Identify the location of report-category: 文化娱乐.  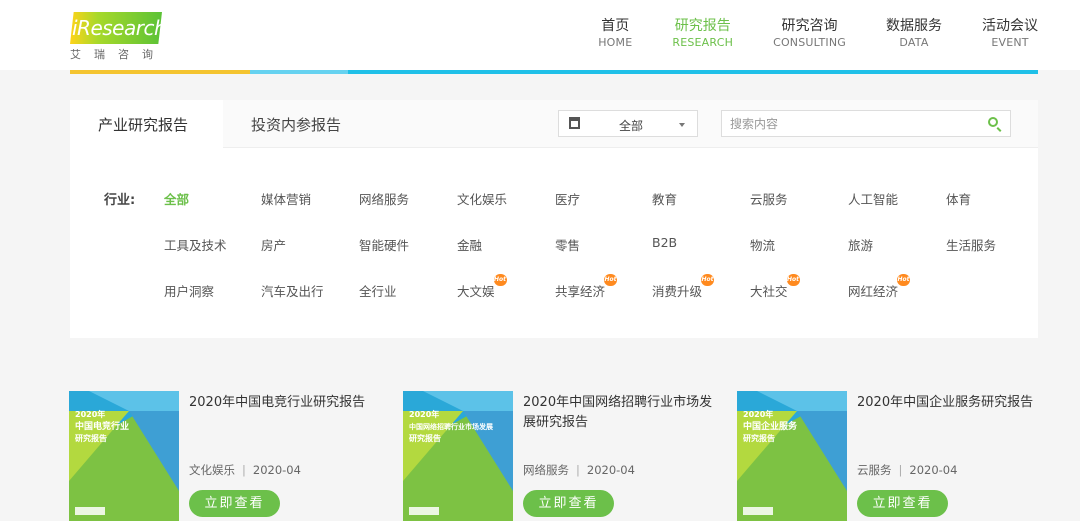
(212, 470).